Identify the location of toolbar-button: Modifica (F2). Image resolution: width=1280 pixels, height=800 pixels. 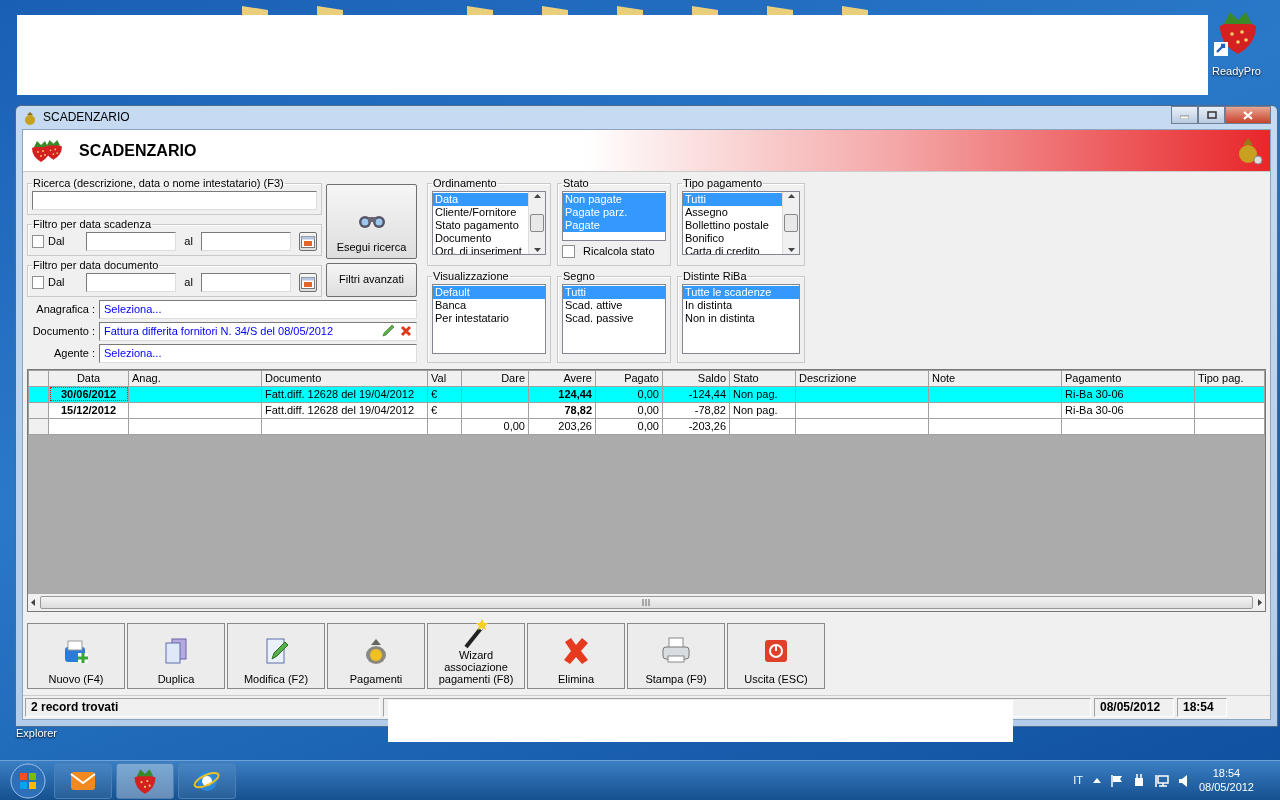
(276, 656).